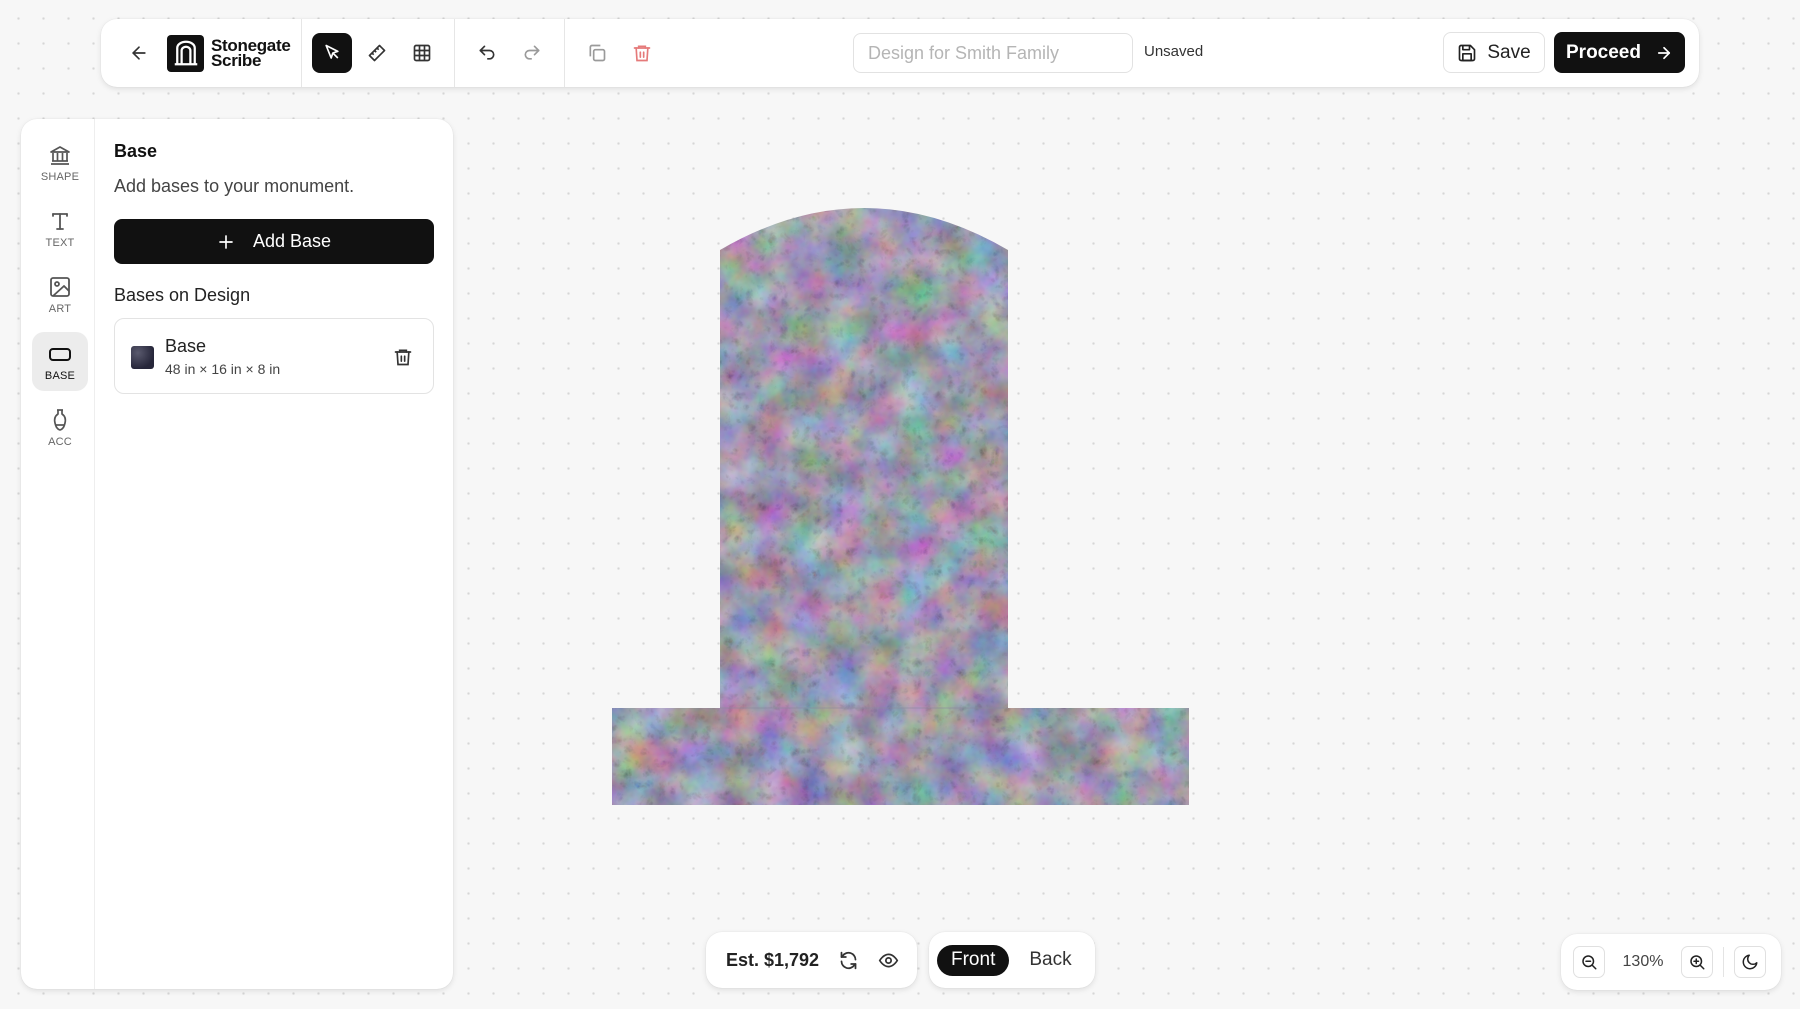 The height and width of the screenshot is (1009, 1800). I want to click on redo-button, so click(532, 53).